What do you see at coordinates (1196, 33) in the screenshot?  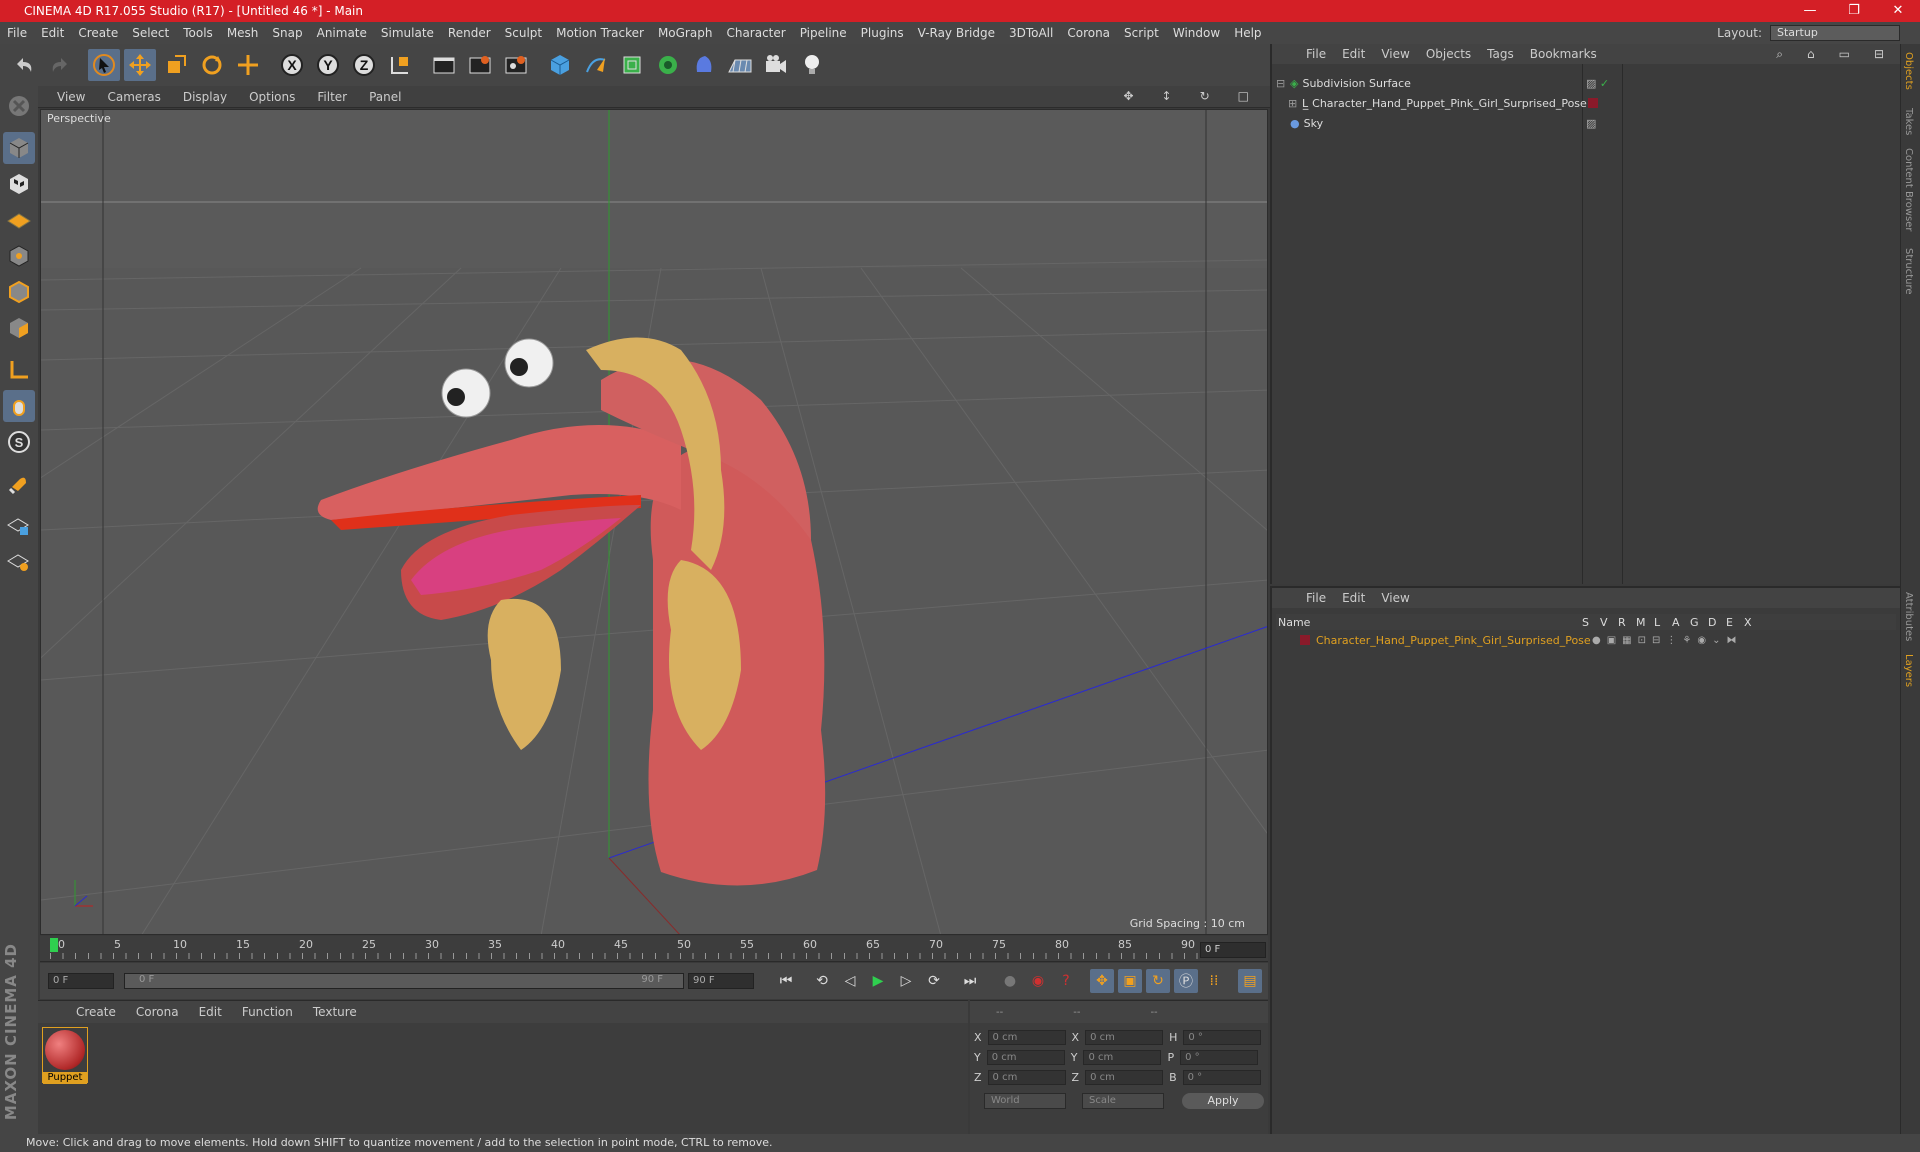 I see `menu-window: Window` at bounding box center [1196, 33].